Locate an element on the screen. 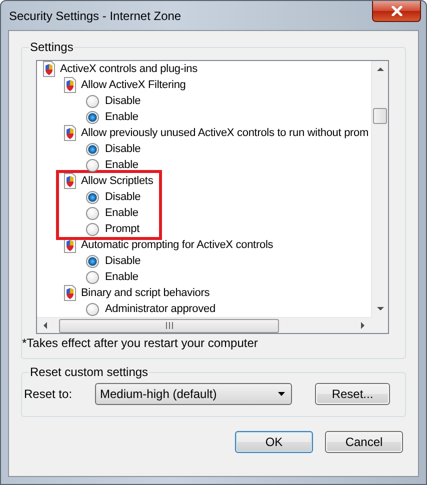 The width and height of the screenshot is (427, 485). footnote: *Takes effect after you restart your computer is located at coordinates (140, 343).